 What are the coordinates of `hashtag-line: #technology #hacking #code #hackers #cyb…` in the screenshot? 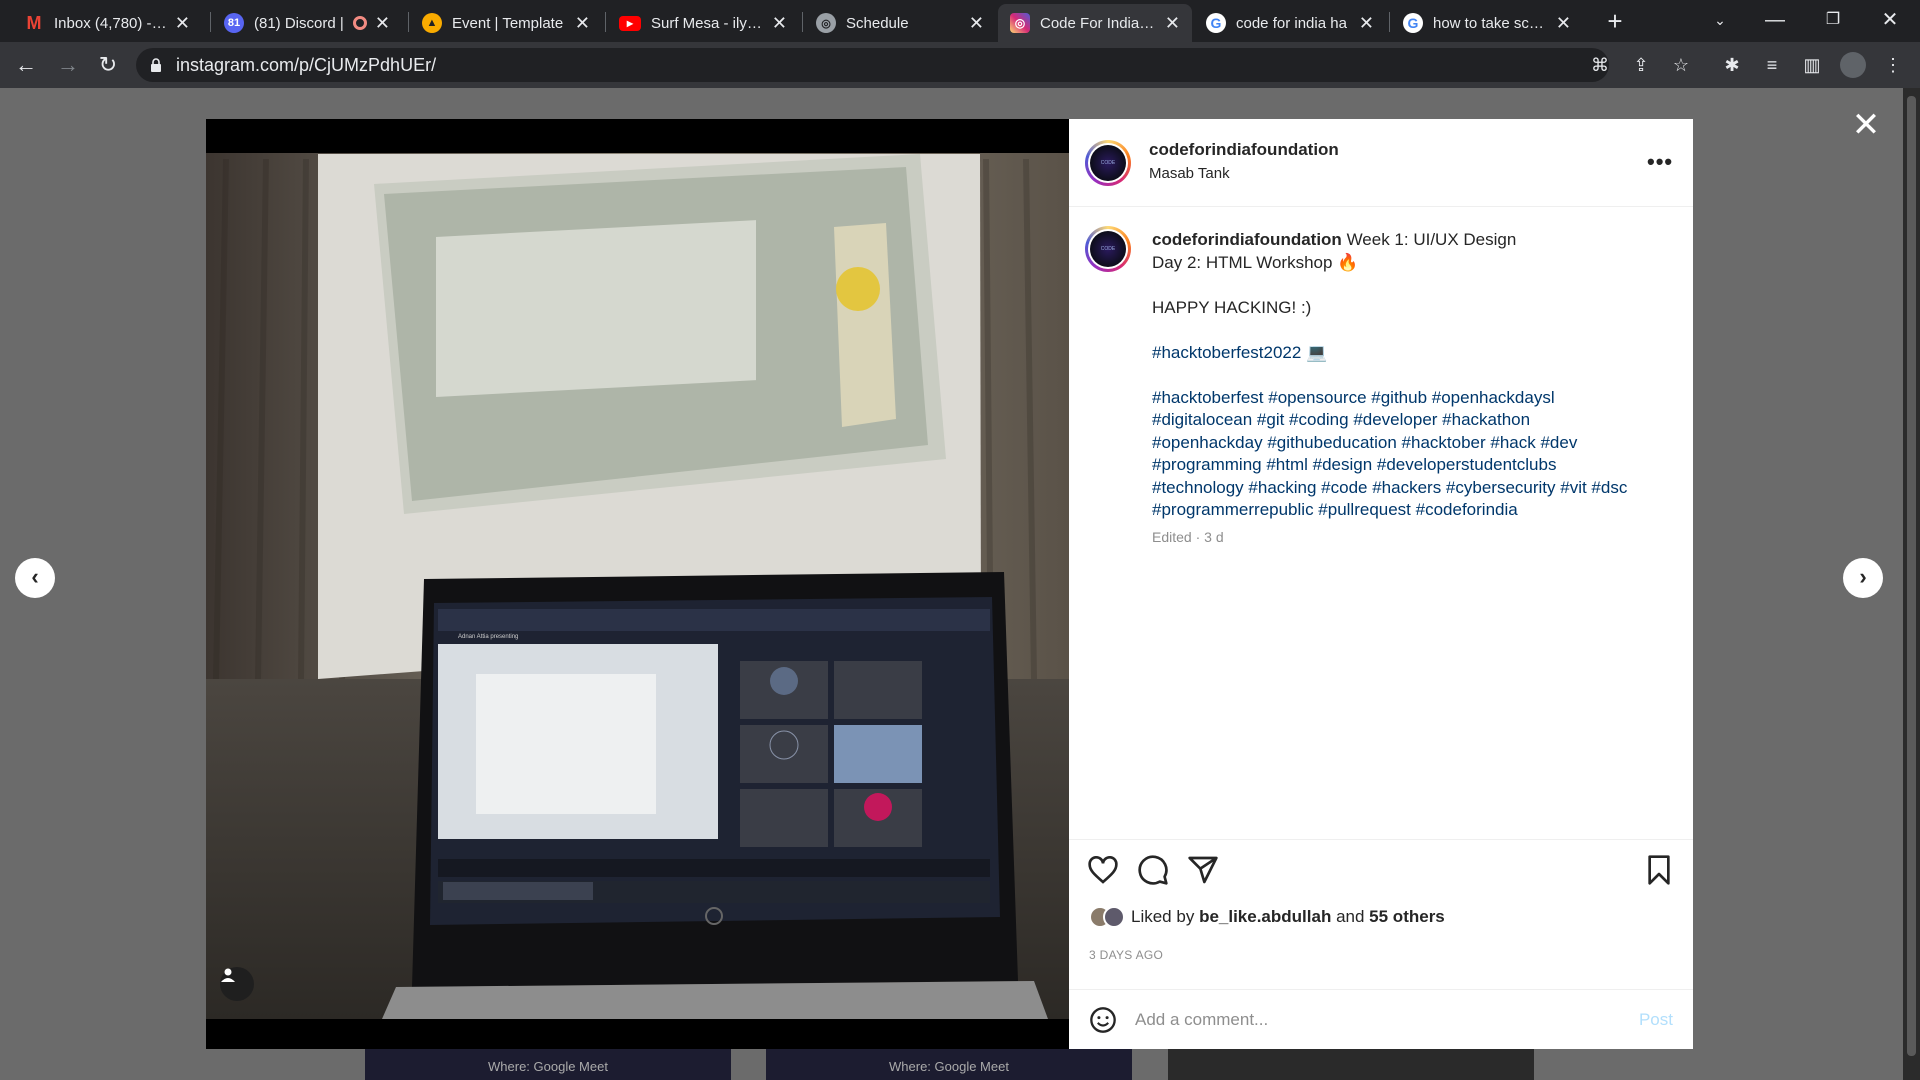 It's located at (1412, 488).